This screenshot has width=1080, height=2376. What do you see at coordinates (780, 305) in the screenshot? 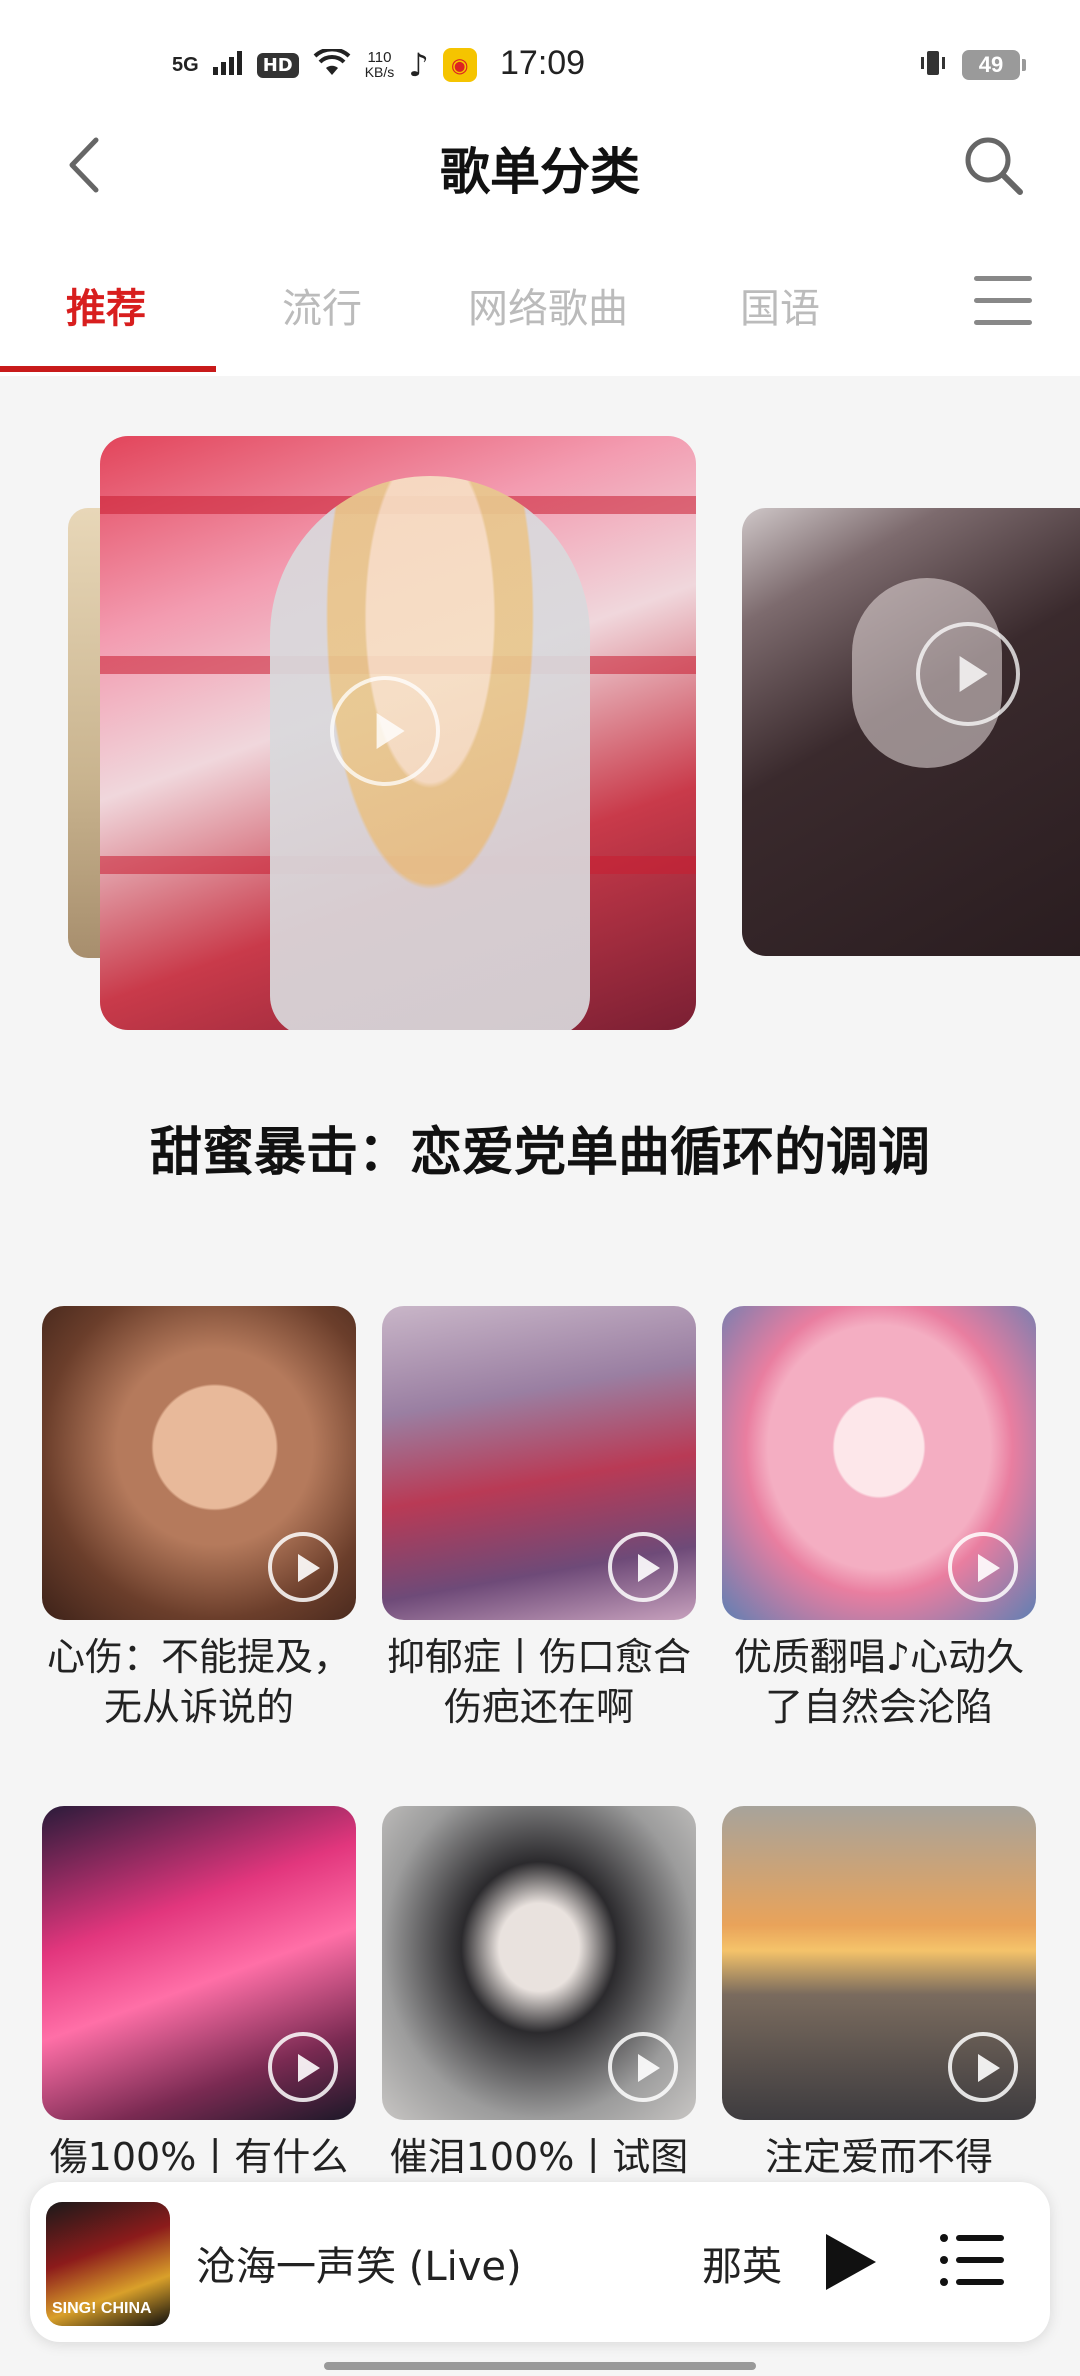
I see `tab-mandarin: 国语` at bounding box center [780, 305].